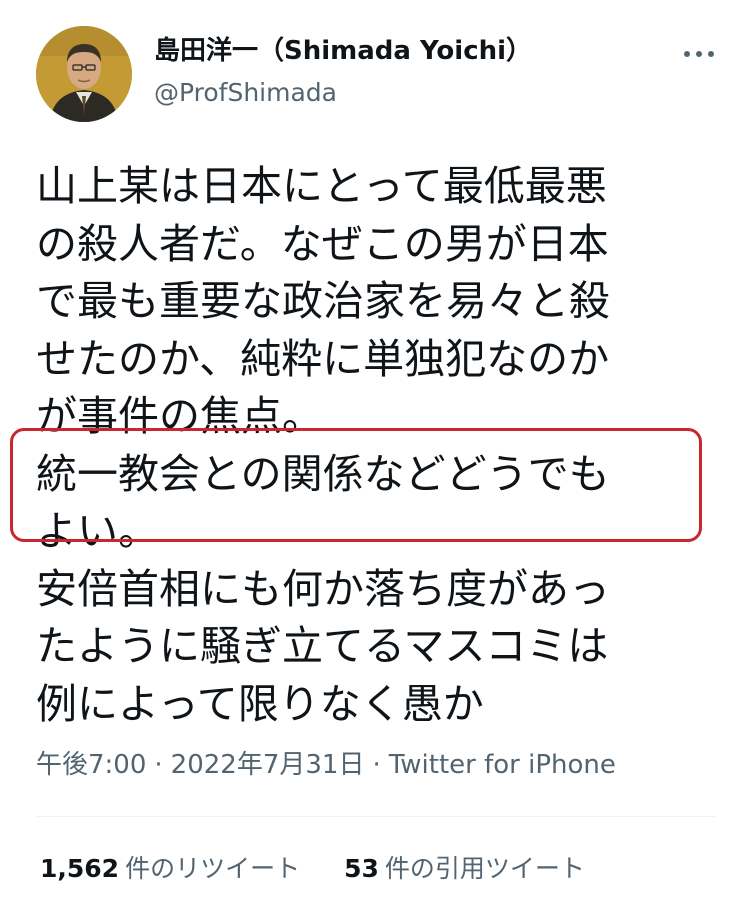 The width and height of the screenshot is (750, 903). Describe the element at coordinates (322, 243) in the screenshot. I see `tweet-text-line: の殺人者だ。なぜこの男が日本` at that location.